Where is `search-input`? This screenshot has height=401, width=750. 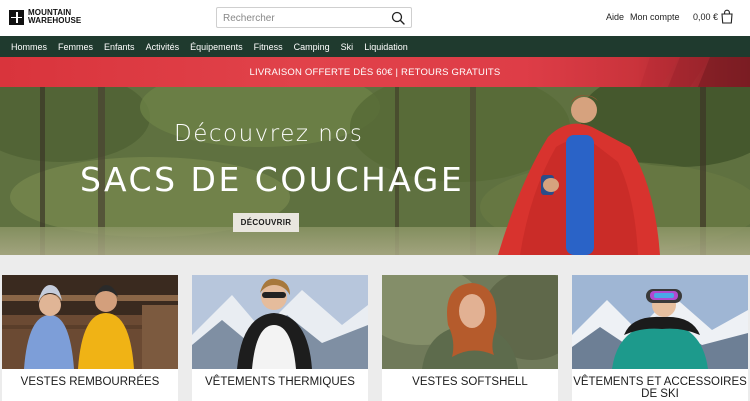 search-input is located at coordinates (303, 18).